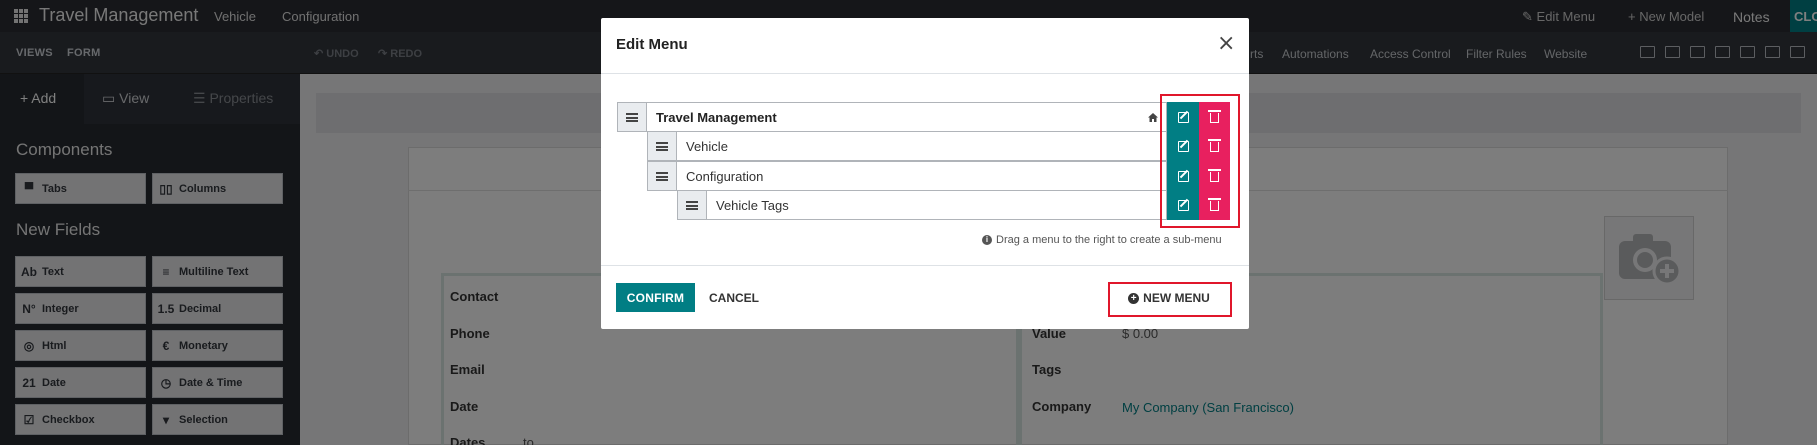 The height and width of the screenshot is (445, 1817). Describe the element at coordinates (925, 265) in the screenshot. I see `dialog-footer-divider` at that location.